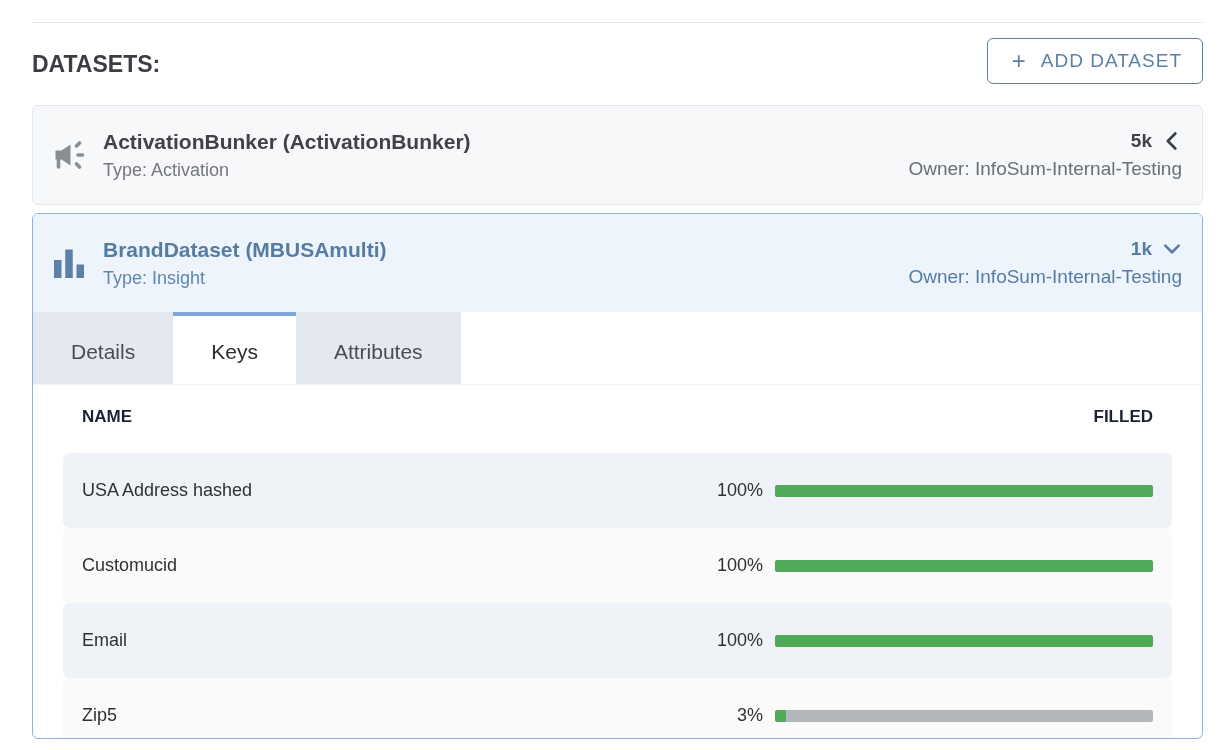 Image resolution: width=1232 pixels, height=750 pixels. Describe the element at coordinates (155, 278) in the screenshot. I see `dataset-type: Type: Insight` at that location.